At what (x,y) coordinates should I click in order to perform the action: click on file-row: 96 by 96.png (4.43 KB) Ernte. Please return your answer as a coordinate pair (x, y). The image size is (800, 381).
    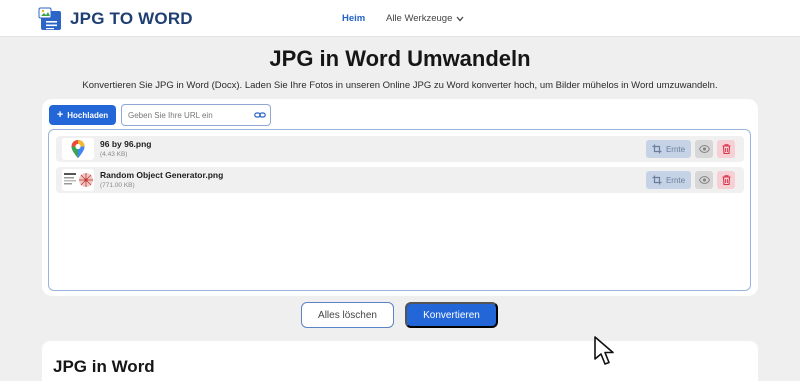
    Looking at the image, I should click on (400, 149).